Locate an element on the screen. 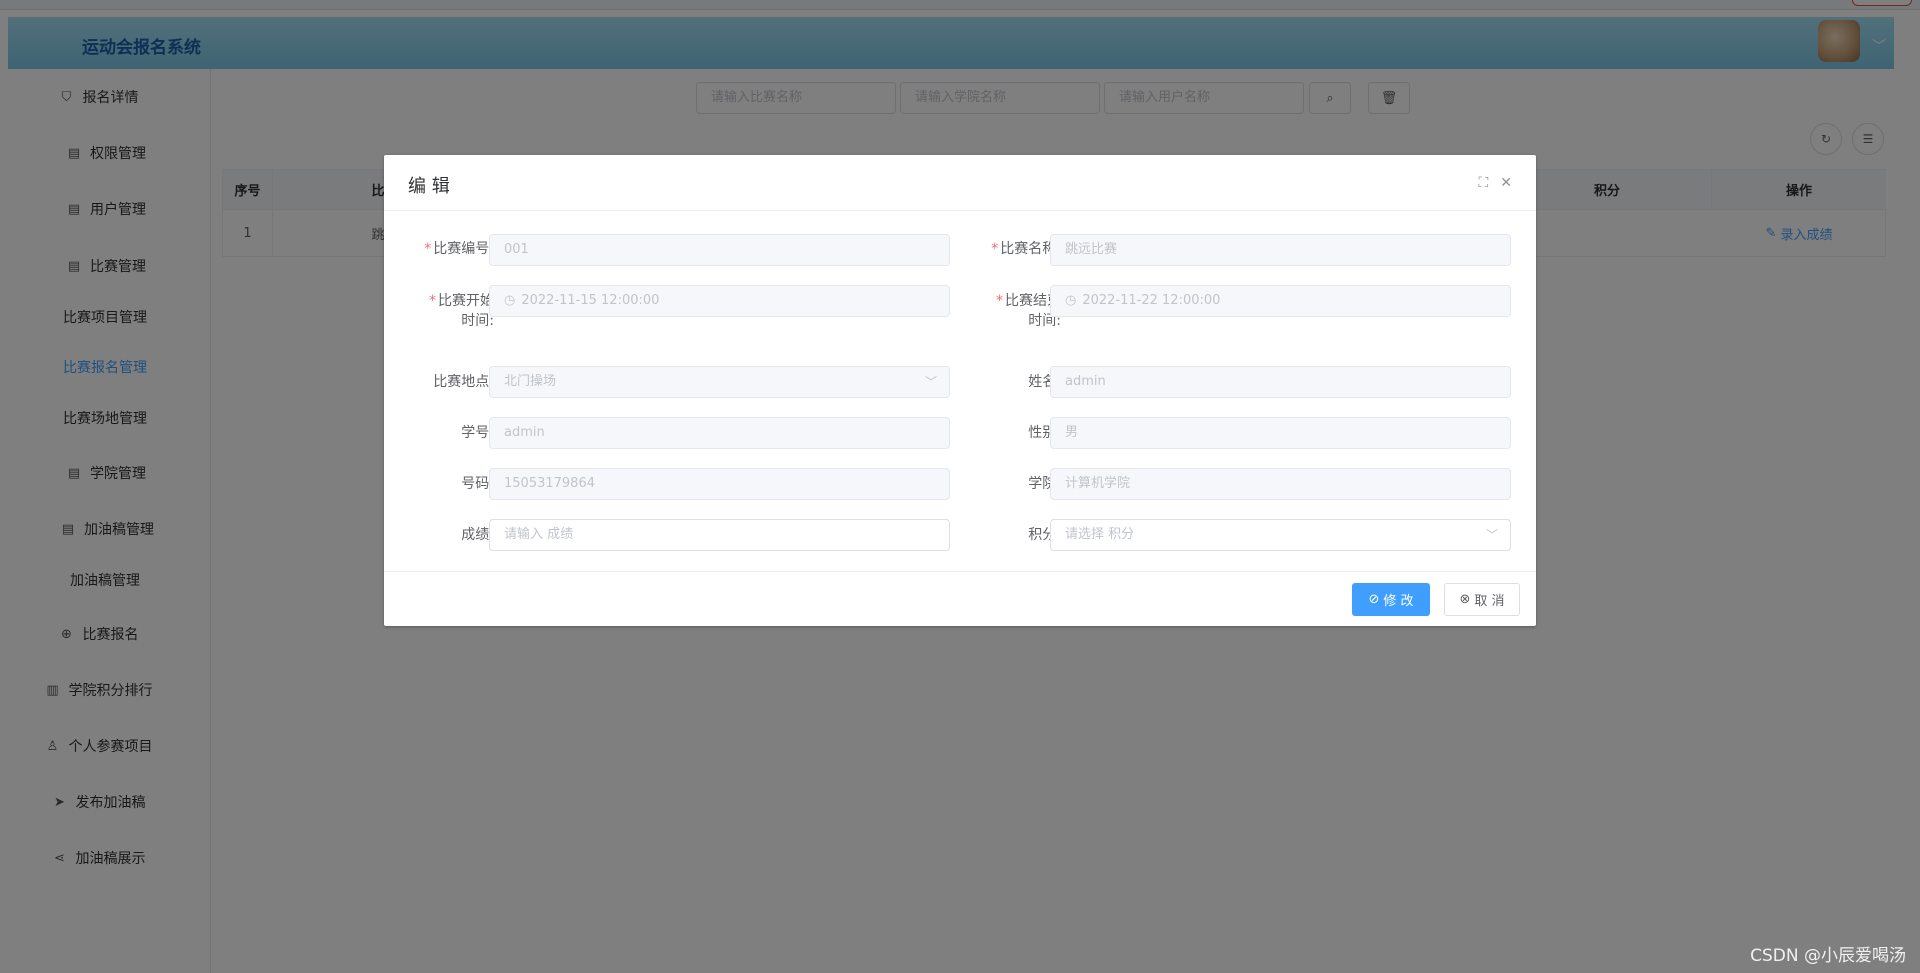  close-icon: ✕ is located at coordinates (1506, 183).